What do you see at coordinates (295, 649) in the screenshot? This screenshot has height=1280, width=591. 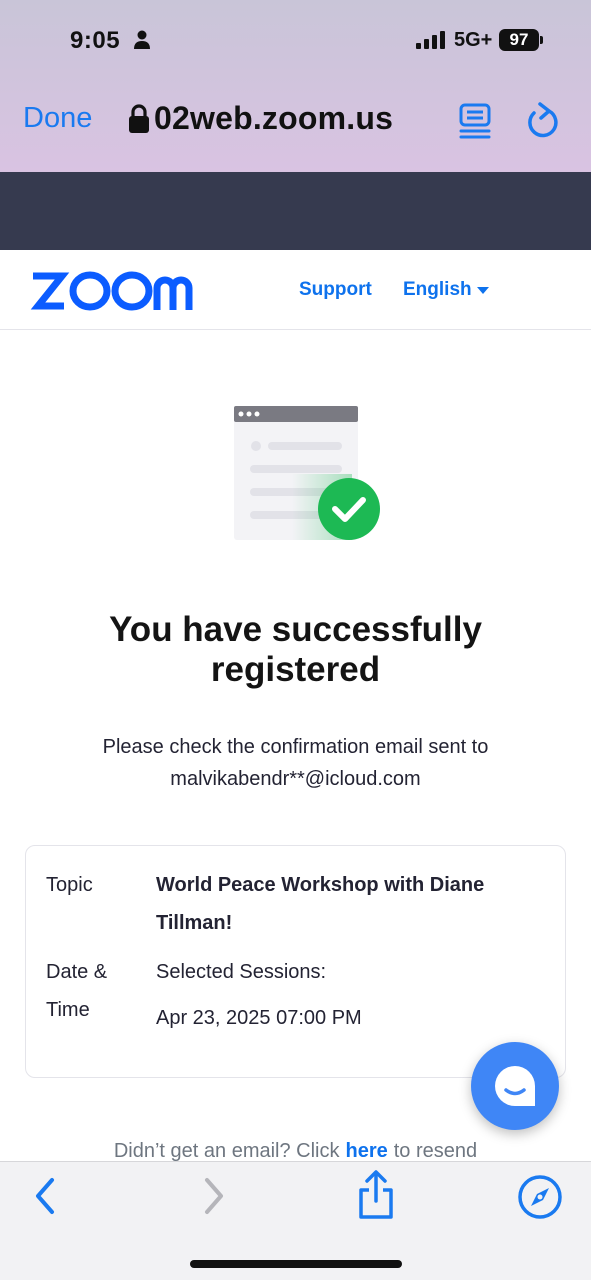 I see `success-headline: You have successfully registered` at bounding box center [295, 649].